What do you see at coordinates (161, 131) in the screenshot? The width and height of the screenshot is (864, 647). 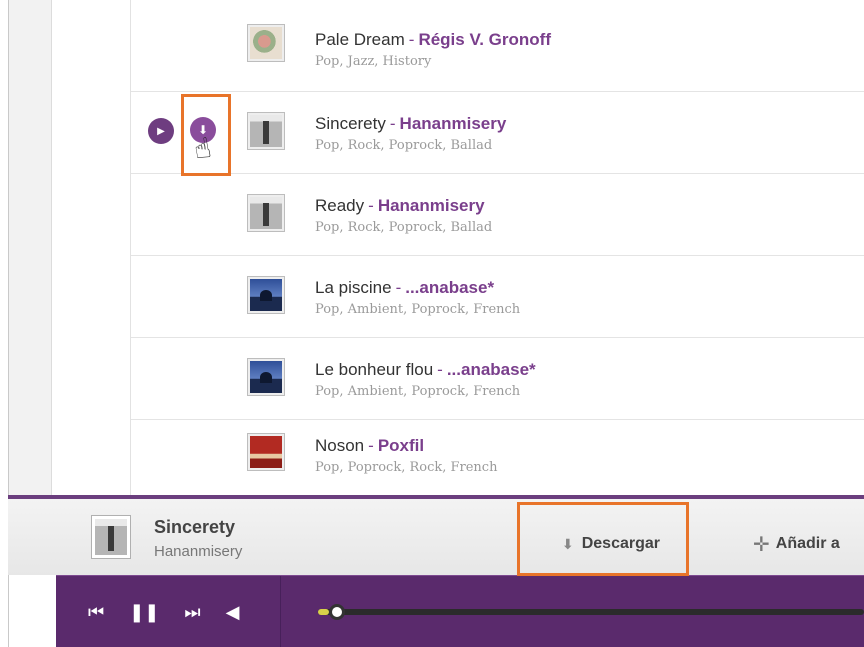 I see `row-play-button: ▶` at bounding box center [161, 131].